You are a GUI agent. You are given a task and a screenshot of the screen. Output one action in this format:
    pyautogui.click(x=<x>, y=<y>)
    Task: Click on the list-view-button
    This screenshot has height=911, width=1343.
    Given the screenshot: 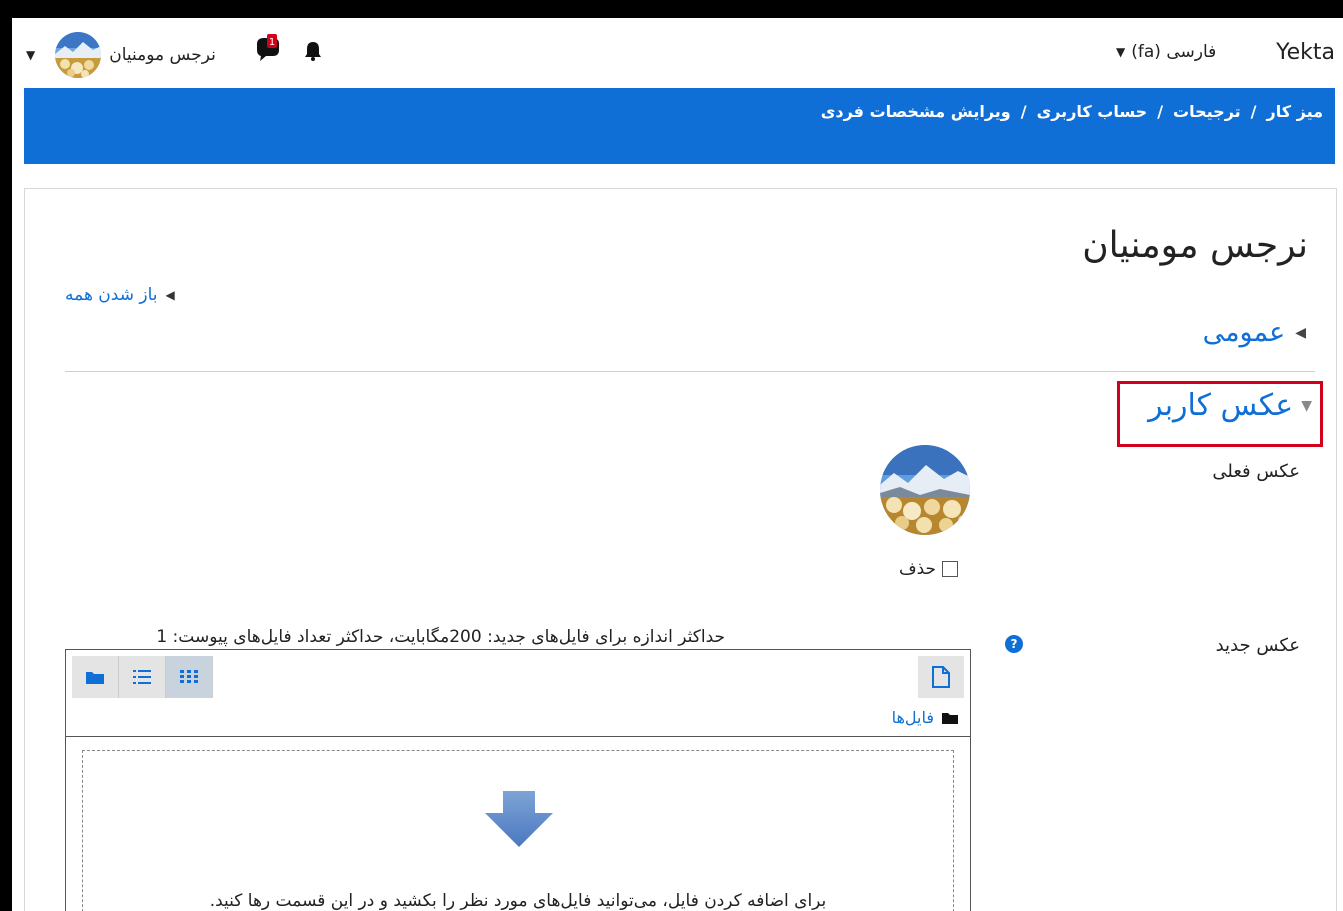 What is the action you would take?
    pyautogui.click(x=142, y=677)
    